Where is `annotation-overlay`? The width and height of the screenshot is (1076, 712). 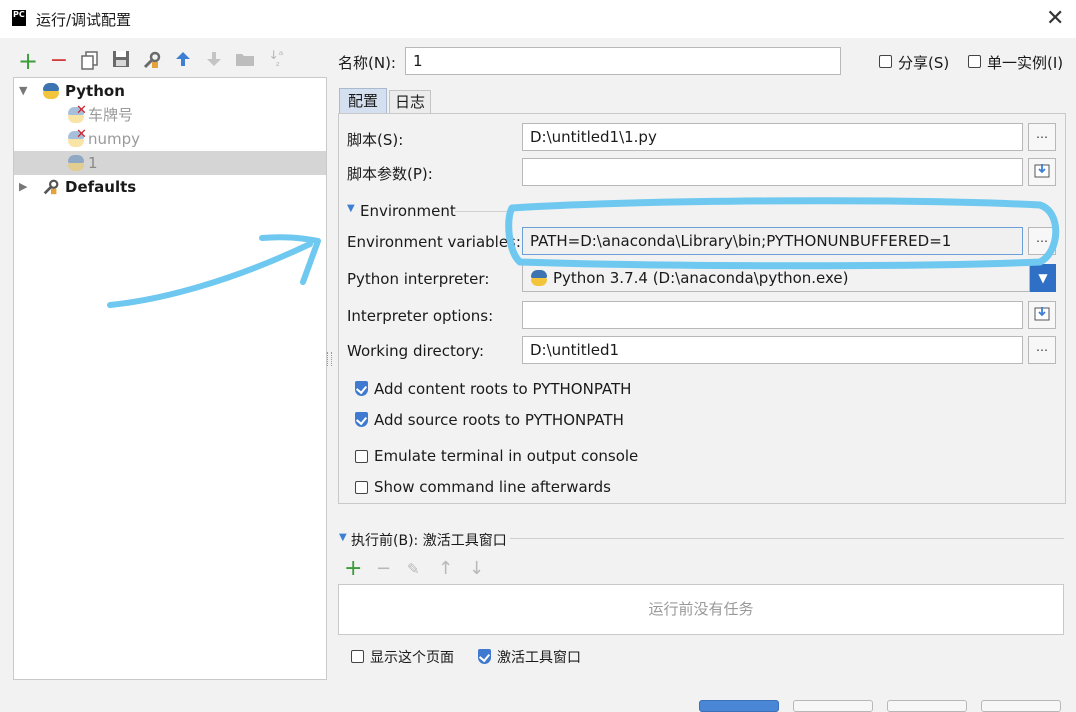 annotation-overlay is located at coordinates (583, 252).